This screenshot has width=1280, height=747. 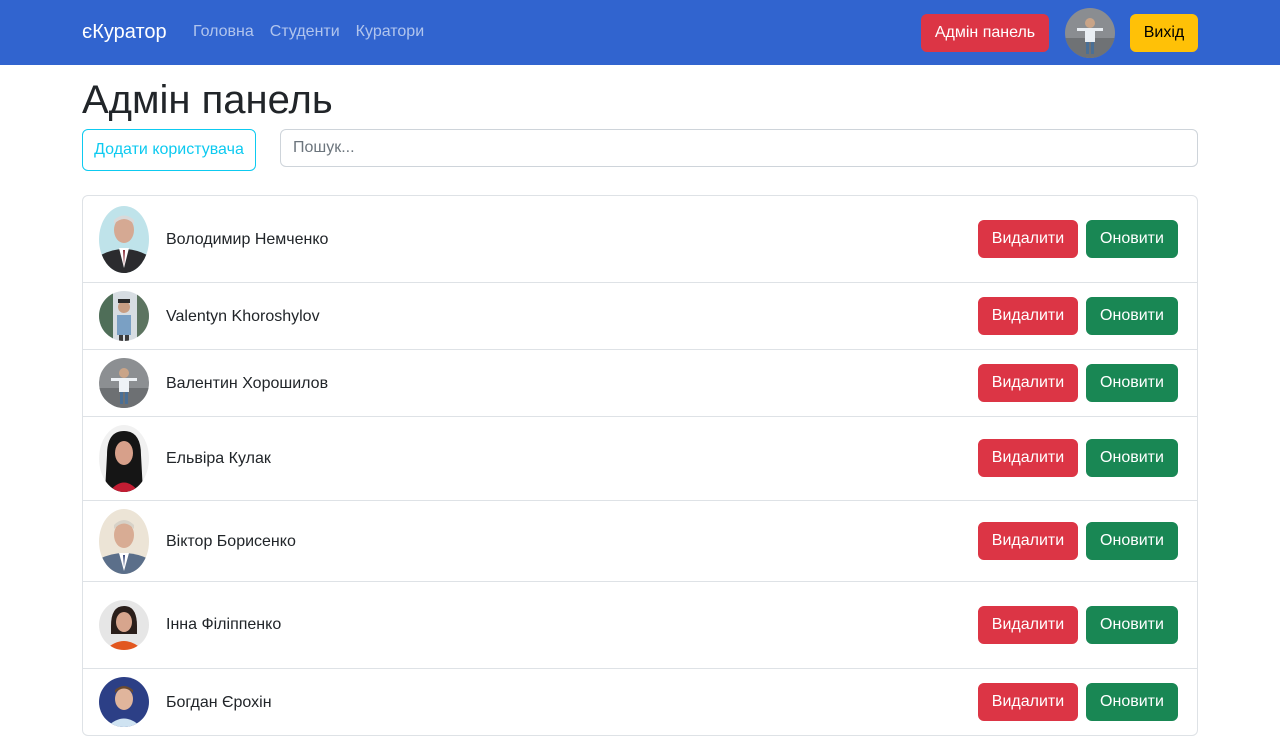 What do you see at coordinates (640, 702) in the screenshot?
I see `list-item: Богдан Єрохін Видалити Оновити` at bounding box center [640, 702].